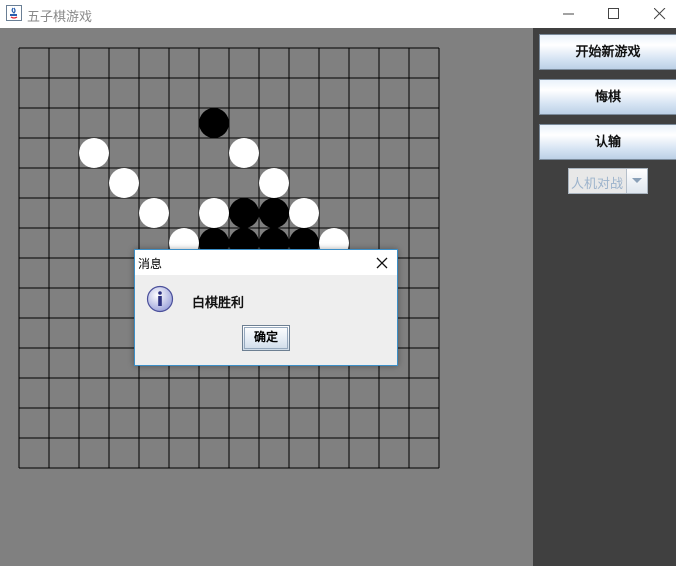 The width and height of the screenshot is (676, 566). I want to click on chevron-down-icon, so click(637, 180).